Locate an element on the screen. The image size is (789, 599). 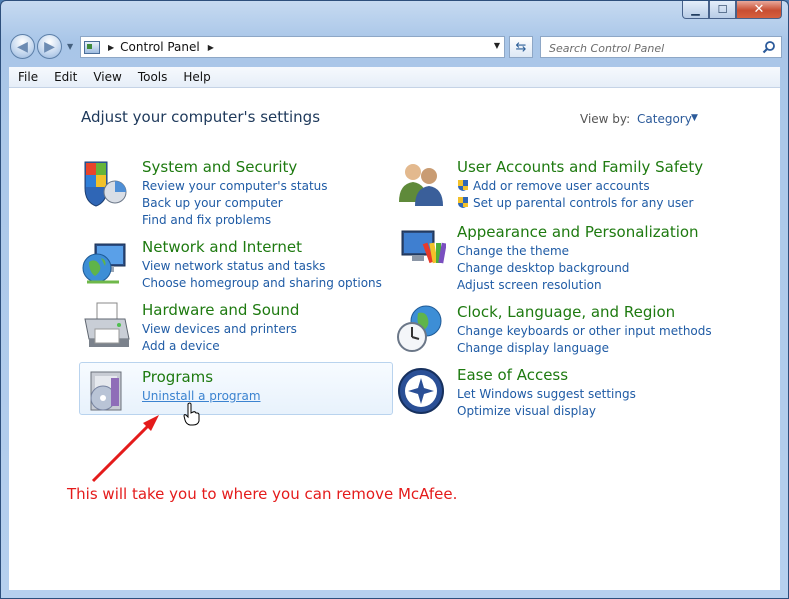
search-icon is located at coordinates (769, 47).